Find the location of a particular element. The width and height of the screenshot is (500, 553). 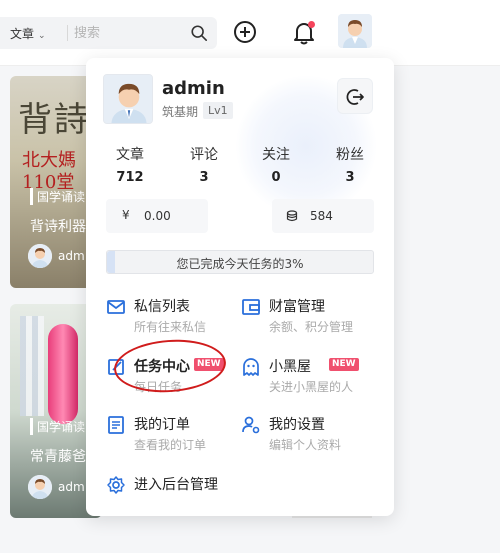

balance-box: ¥ 0.00 is located at coordinates (157, 216).